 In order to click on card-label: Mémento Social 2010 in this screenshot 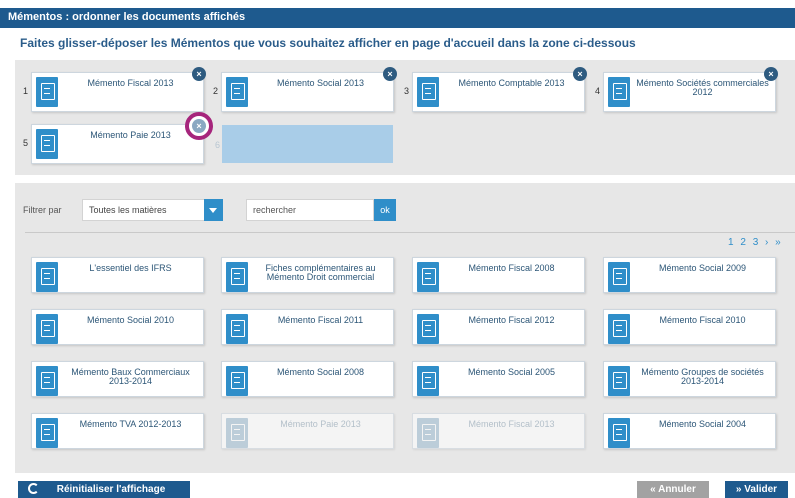, I will do `click(130, 320)`.